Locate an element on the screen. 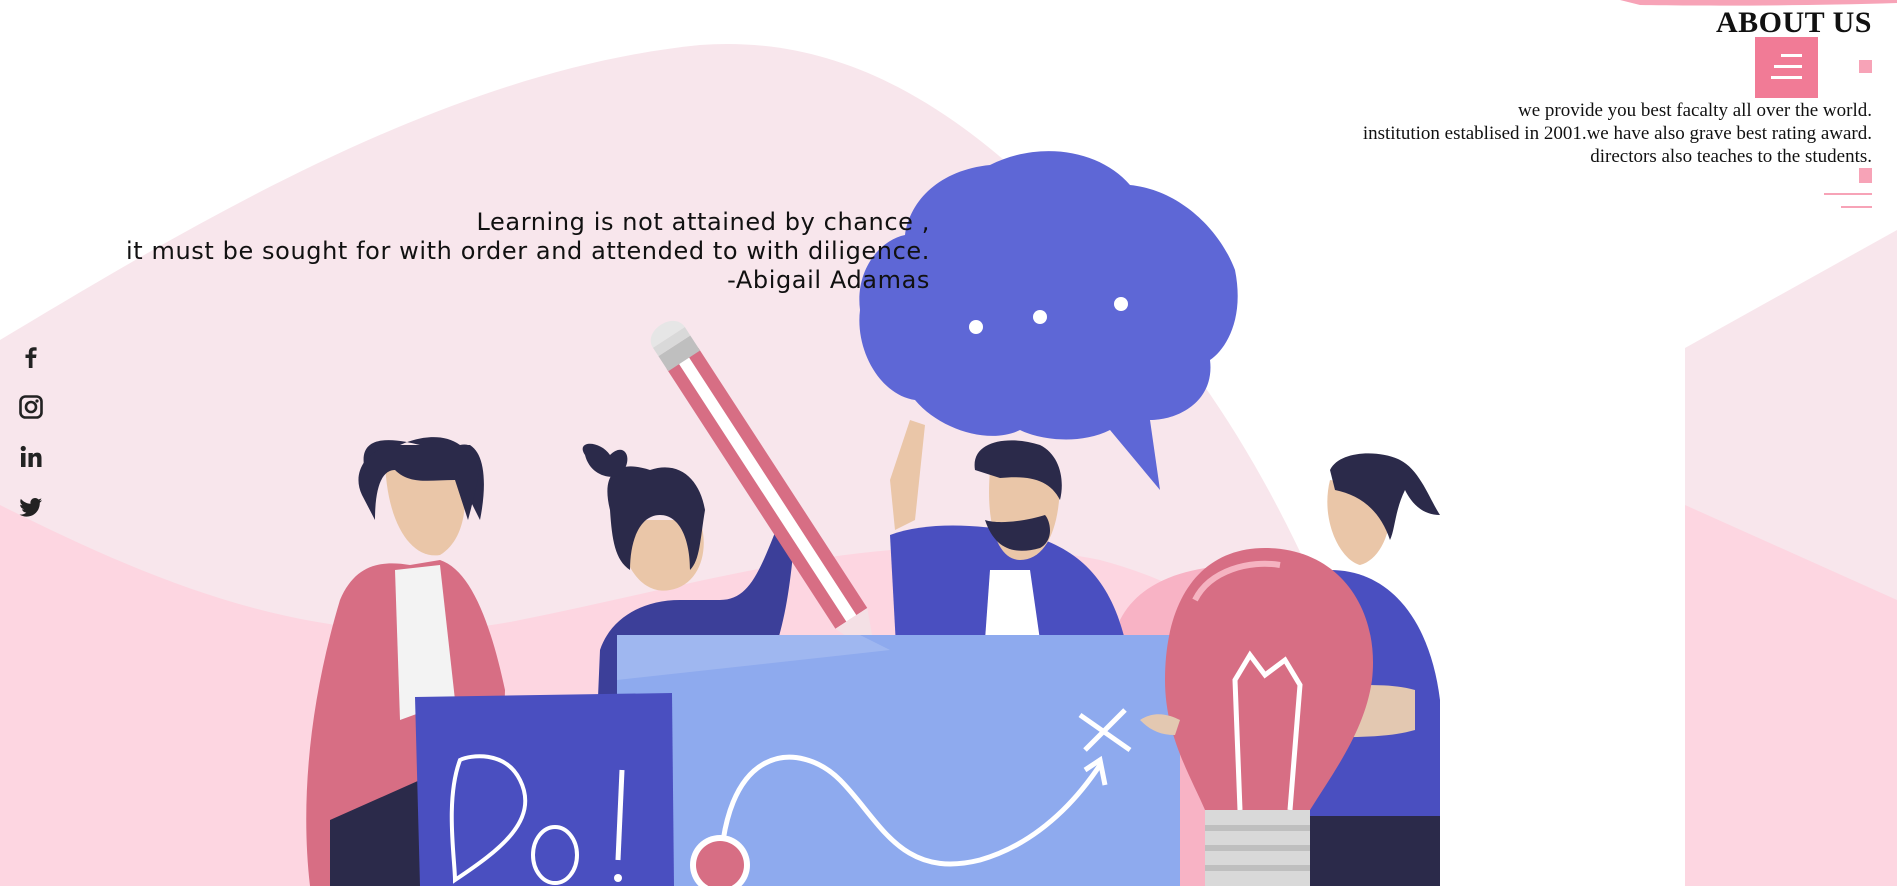 This screenshot has height=886, width=1897. linkedin-icon is located at coordinates (31, 457).